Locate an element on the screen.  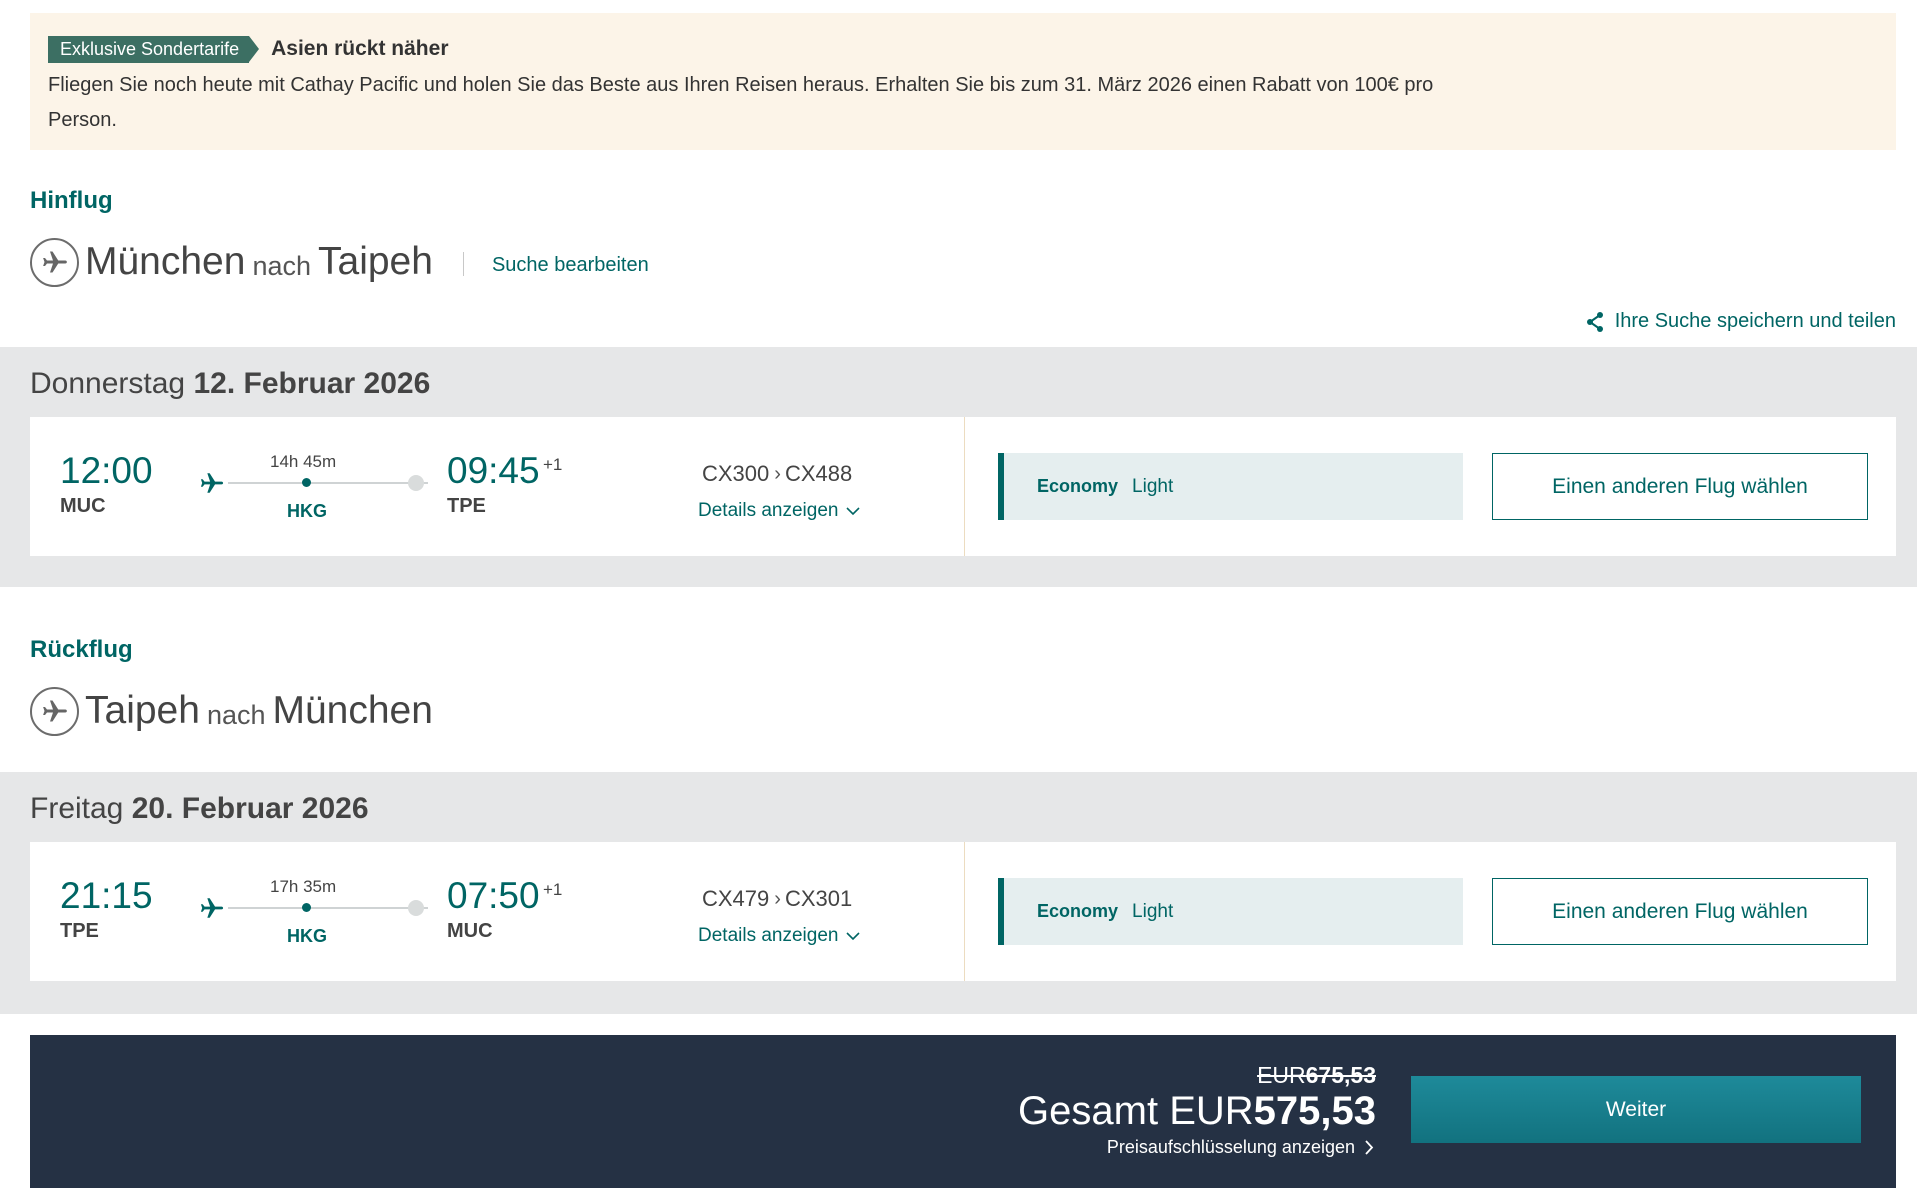
return-stop: HKG is located at coordinates (307, 936).